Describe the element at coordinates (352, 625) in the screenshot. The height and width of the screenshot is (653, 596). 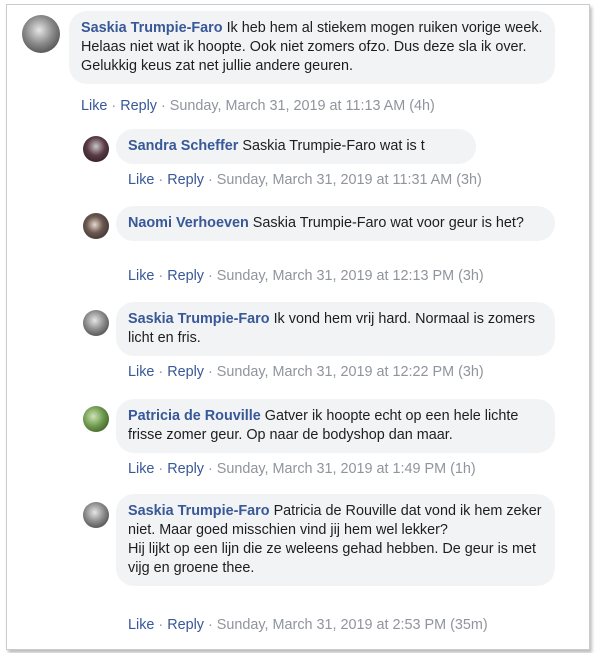
I see `comment-timestamp: Sunday, March 31, 2019 at 2:53 PM (35m)` at that location.